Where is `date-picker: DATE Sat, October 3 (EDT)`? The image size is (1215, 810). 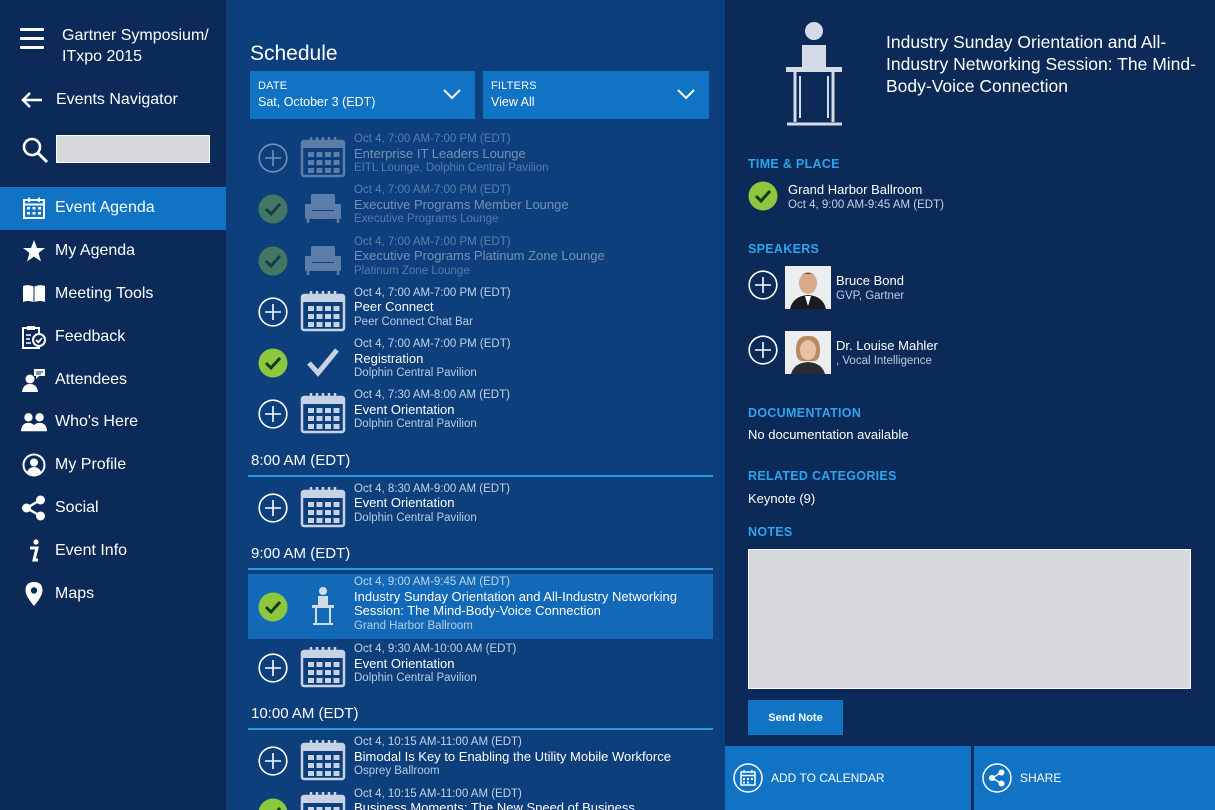
date-picker: DATE Sat, October 3 (EDT) is located at coordinates (362, 95).